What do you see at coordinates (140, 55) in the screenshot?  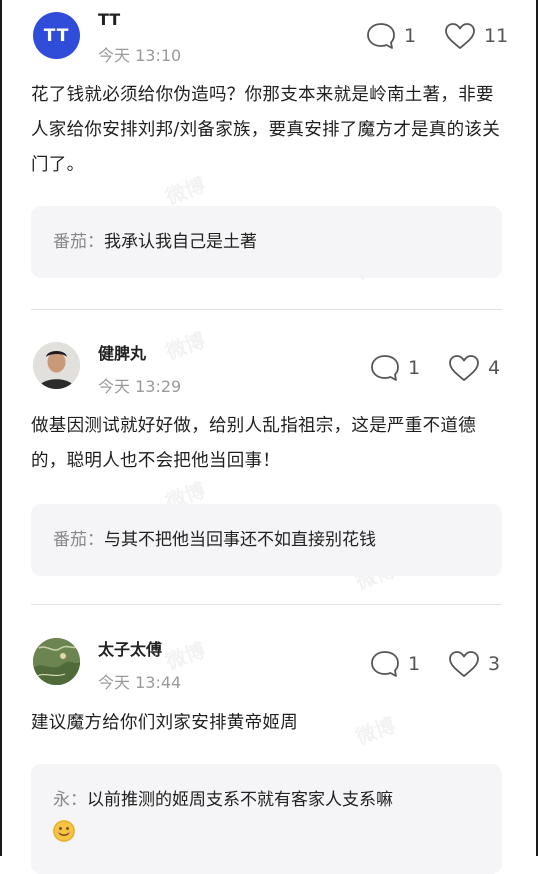 I see `timestamp: 今天 13:10` at bounding box center [140, 55].